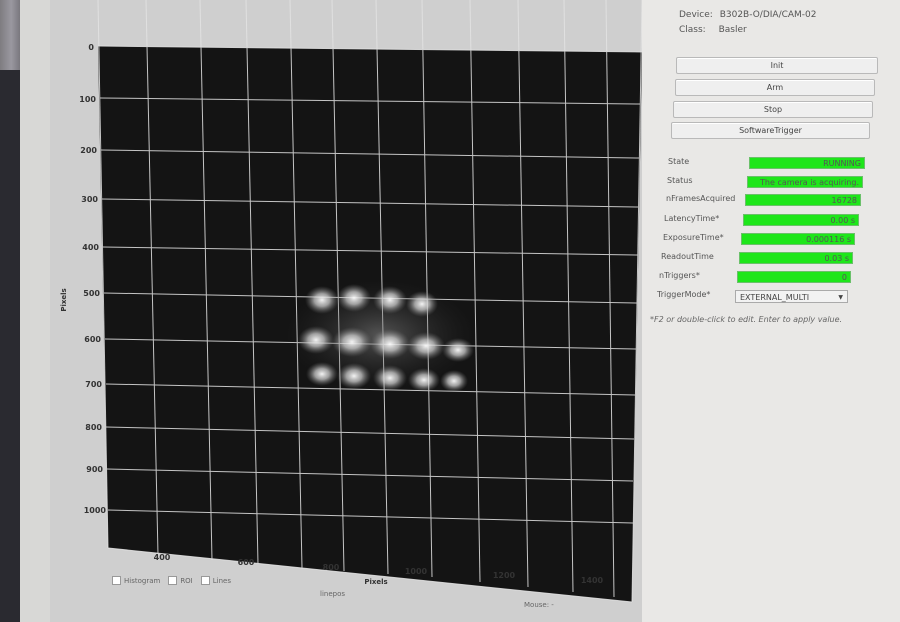  I want to click on x-tick: 800, so click(331, 567).